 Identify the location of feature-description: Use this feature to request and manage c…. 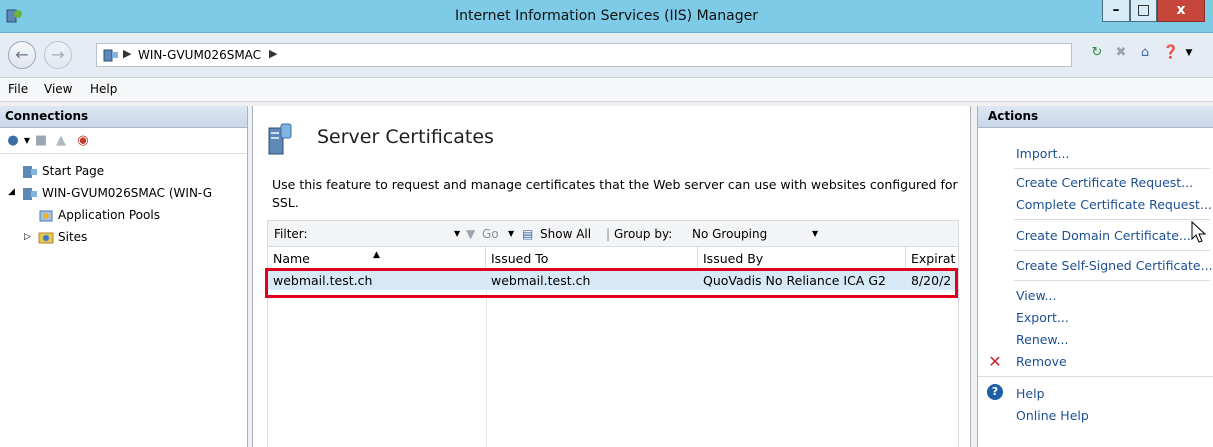
(615, 193).